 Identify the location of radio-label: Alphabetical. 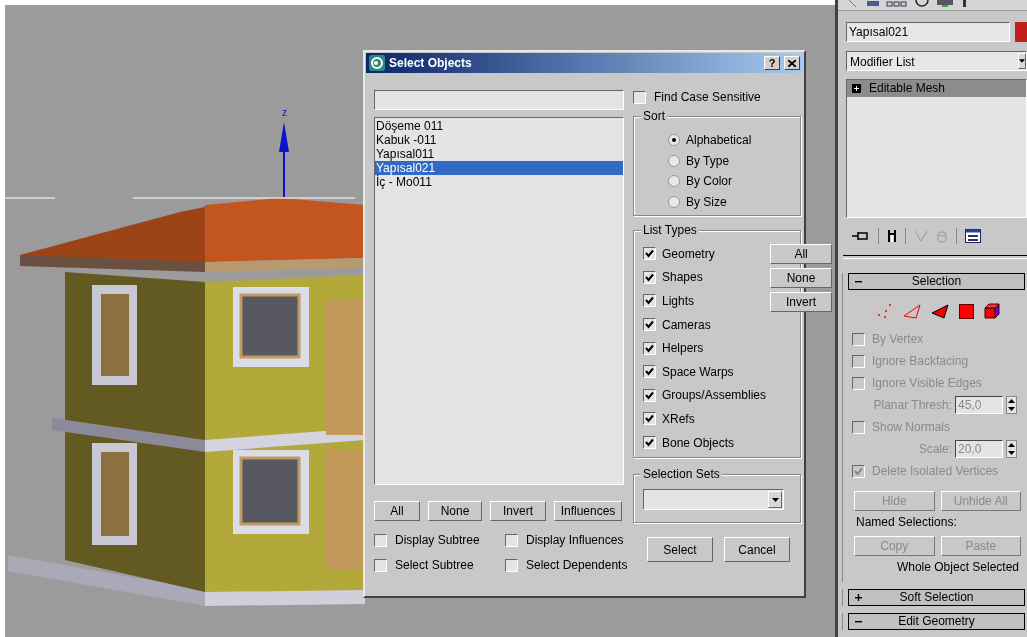
(719, 140).